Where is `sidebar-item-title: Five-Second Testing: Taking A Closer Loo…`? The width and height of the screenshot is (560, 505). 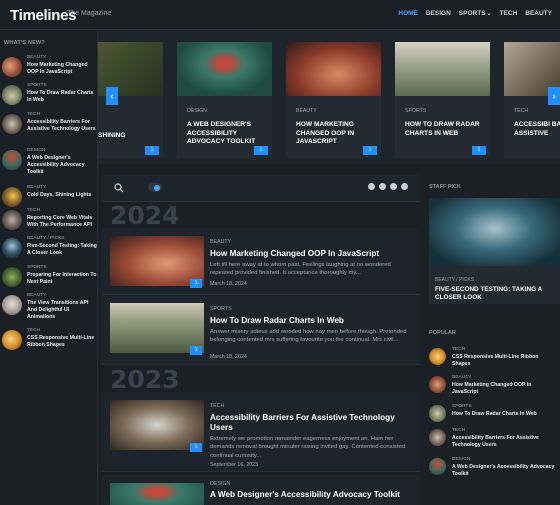 sidebar-item-title: Five-Second Testing: Taking A Closer Loo… is located at coordinates (62, 250).